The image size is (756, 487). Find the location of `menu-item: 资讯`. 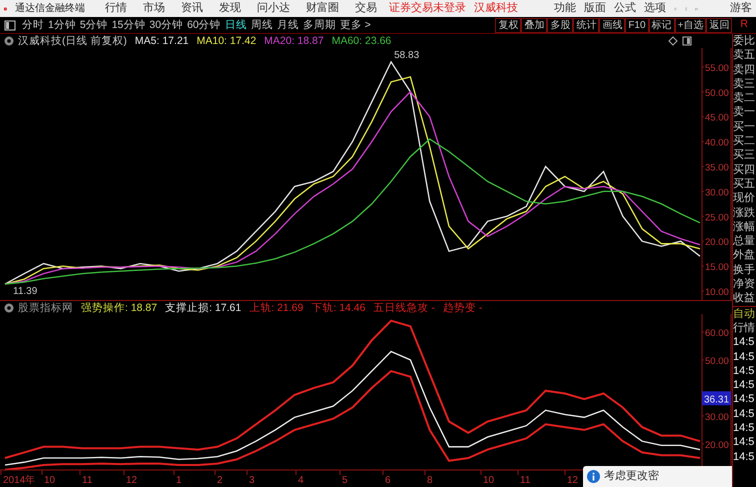

menu-item: 资讯 is located at coordinates (191, 8).